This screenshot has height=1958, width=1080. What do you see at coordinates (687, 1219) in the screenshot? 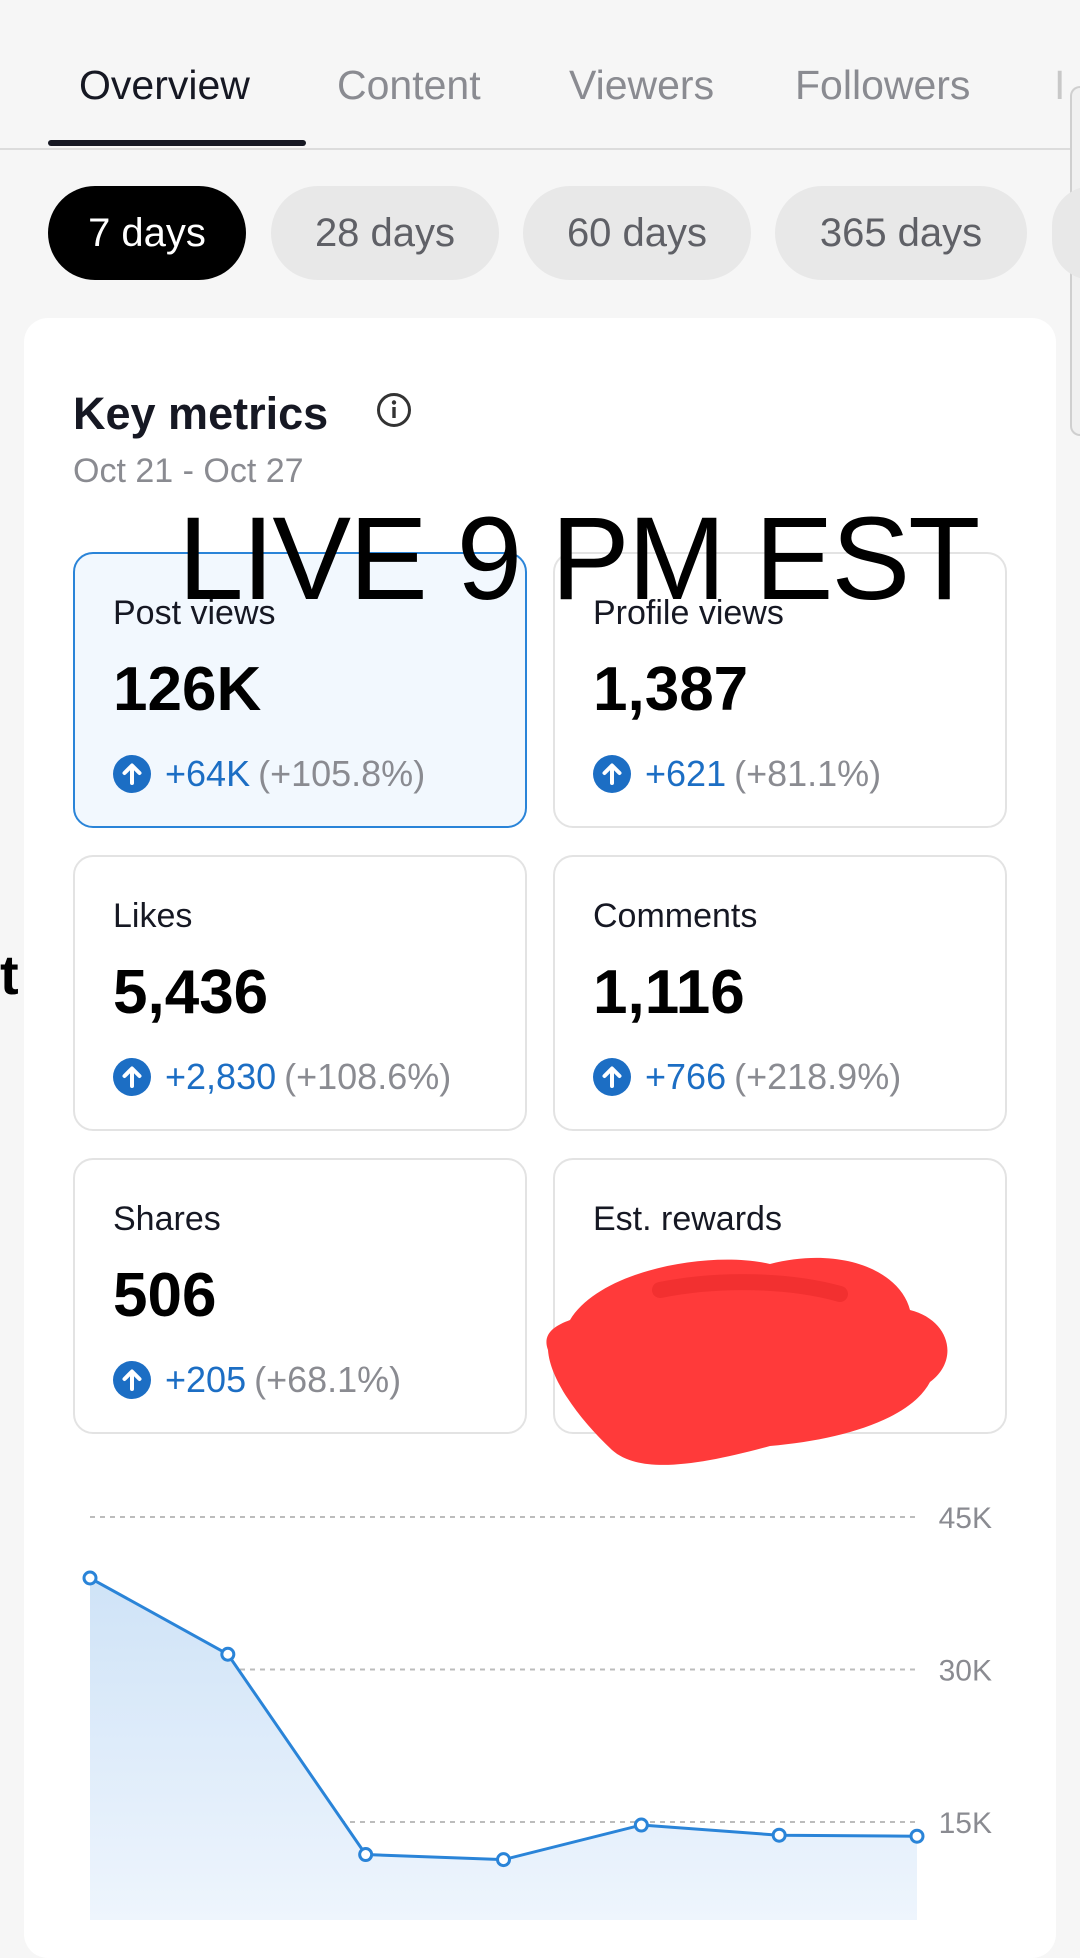
I see `metric-label: Est. rewards` at bounding box center [687, 1219].